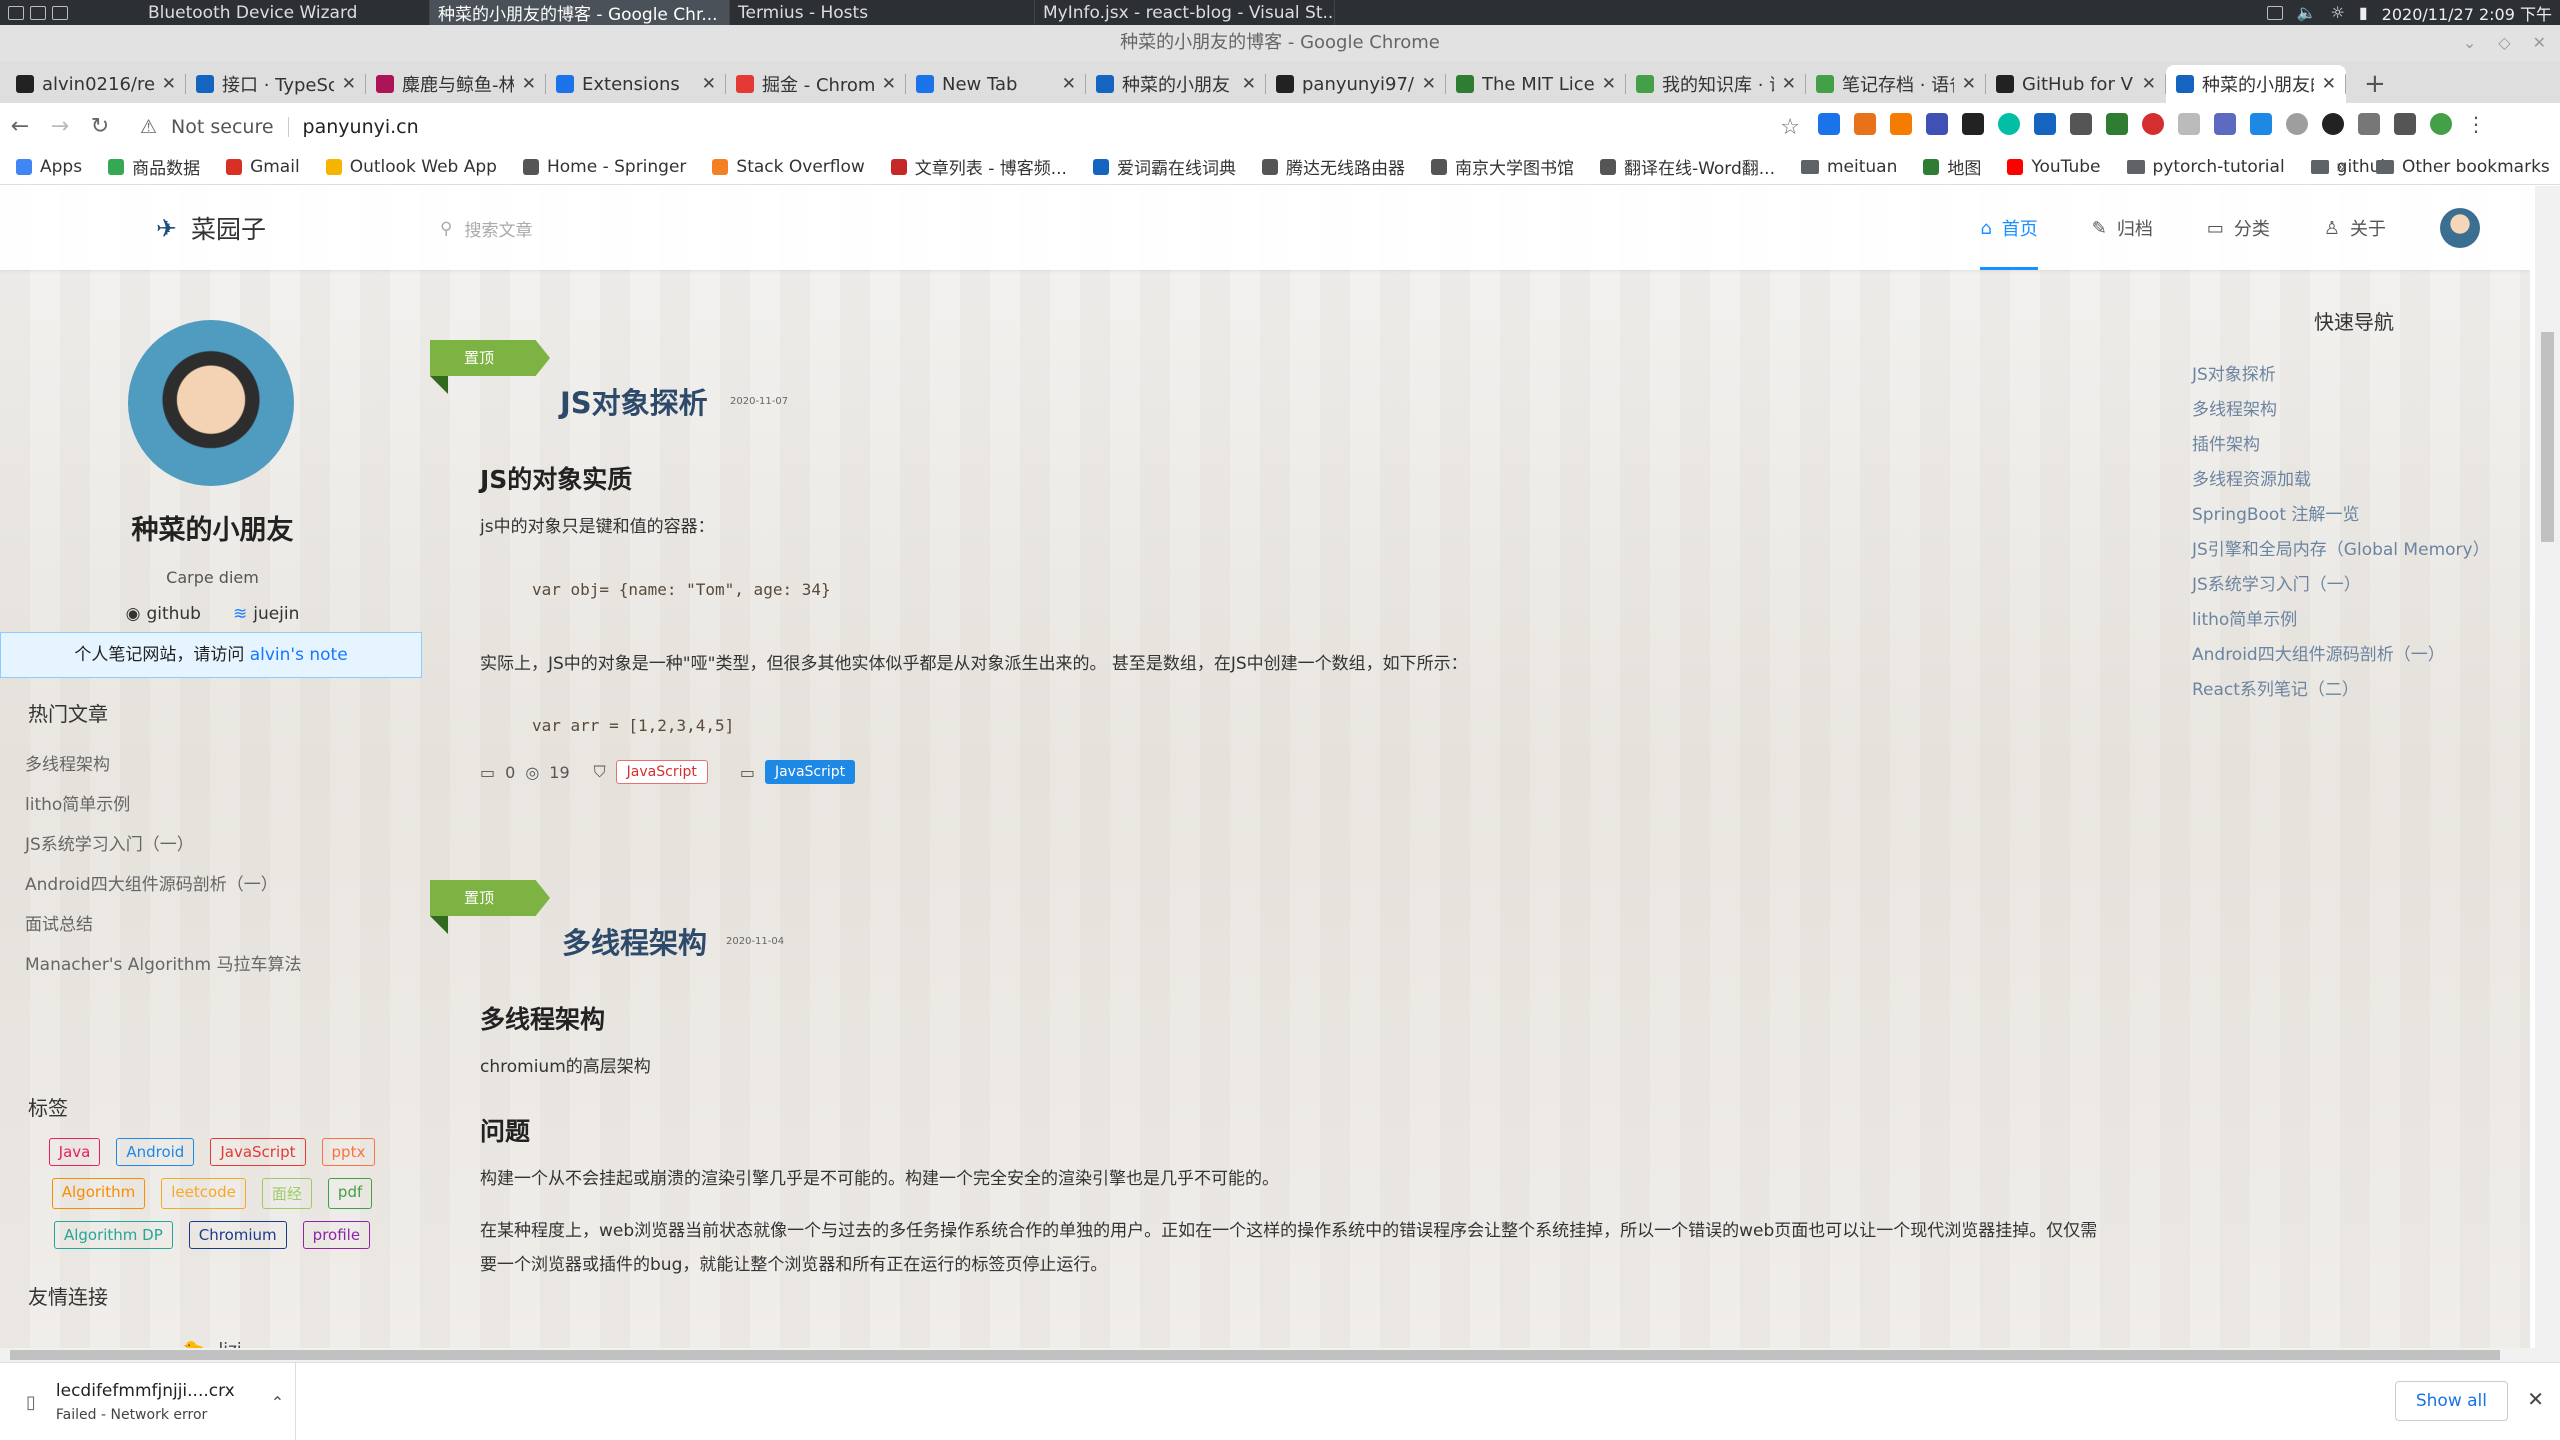  I want to click on article-title: JS对象探析, so click(634, 401).